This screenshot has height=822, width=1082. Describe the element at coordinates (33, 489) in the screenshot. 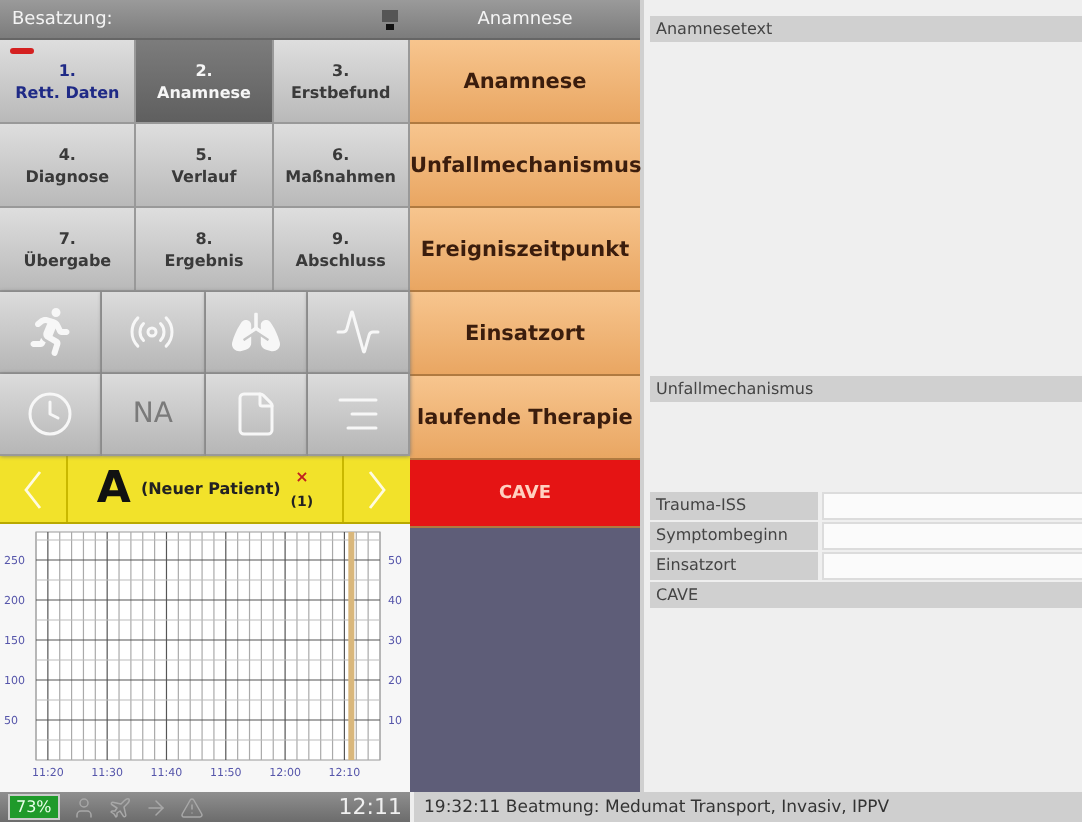

I see `chevron-left-icon` at that location.